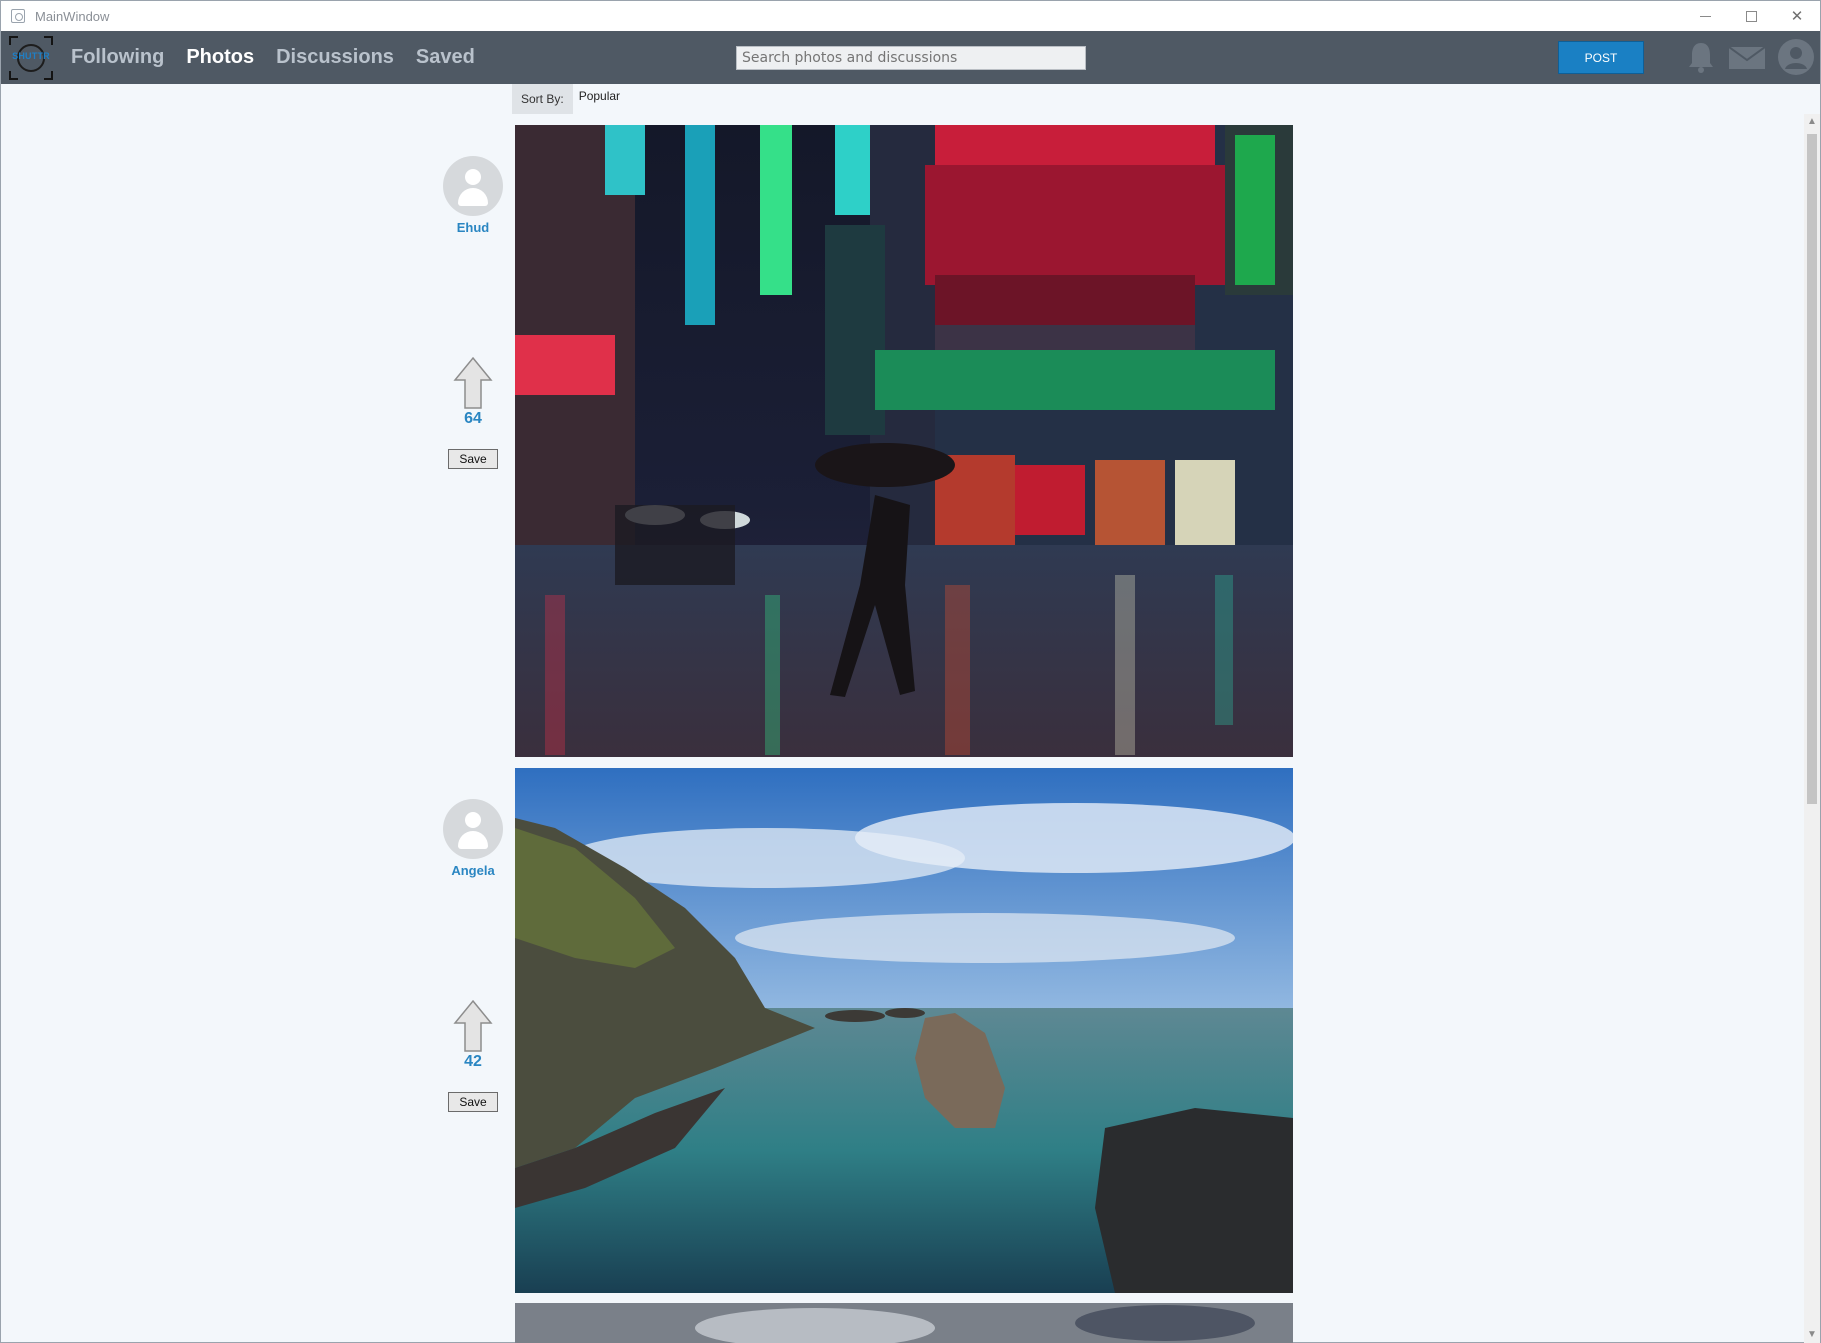 This screenshot has width=1821, height=1343. I want to click on mail-icon, so click(1747, 58).